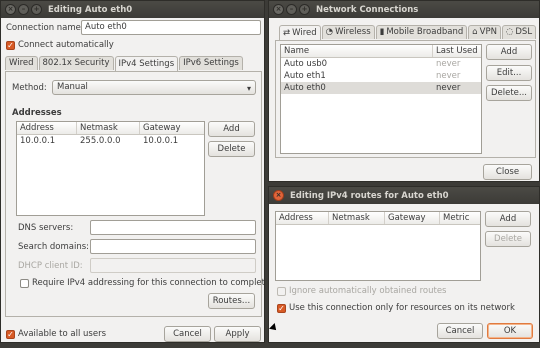  I want to click on add-route-button: Add, so click(508, 219).